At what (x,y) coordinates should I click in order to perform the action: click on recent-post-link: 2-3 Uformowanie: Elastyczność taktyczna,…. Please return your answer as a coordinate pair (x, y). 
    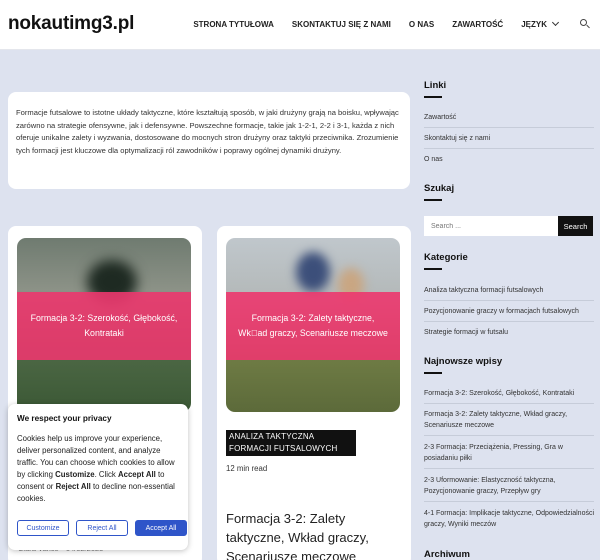
    Looking at the image, I should click on (509, 486).